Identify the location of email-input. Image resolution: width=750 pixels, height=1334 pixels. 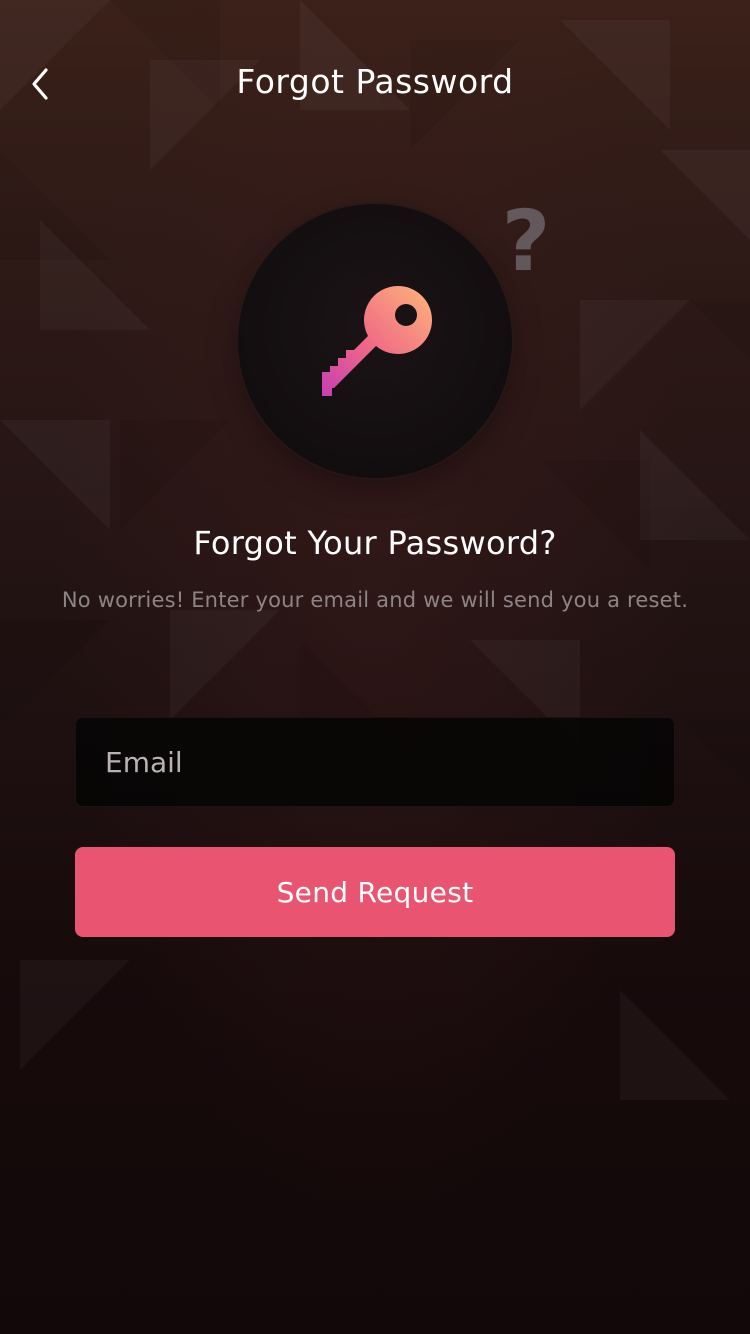
(375, 762).